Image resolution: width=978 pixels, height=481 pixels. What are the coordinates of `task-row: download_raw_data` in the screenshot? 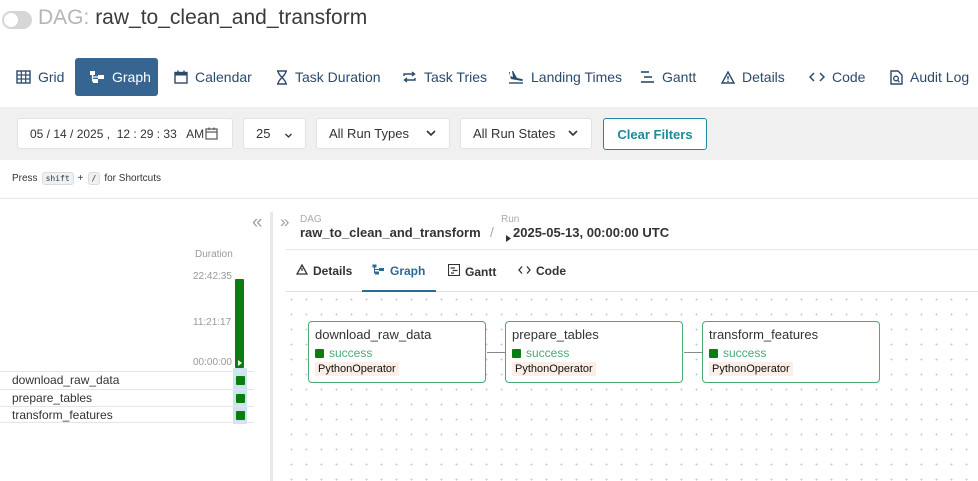 It's located at (127, 379).